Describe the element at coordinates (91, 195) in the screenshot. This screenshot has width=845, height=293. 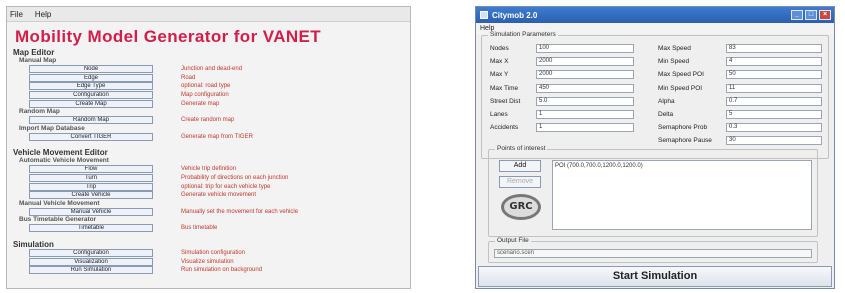
I see `editor-button: Create Vehicle` at that location.